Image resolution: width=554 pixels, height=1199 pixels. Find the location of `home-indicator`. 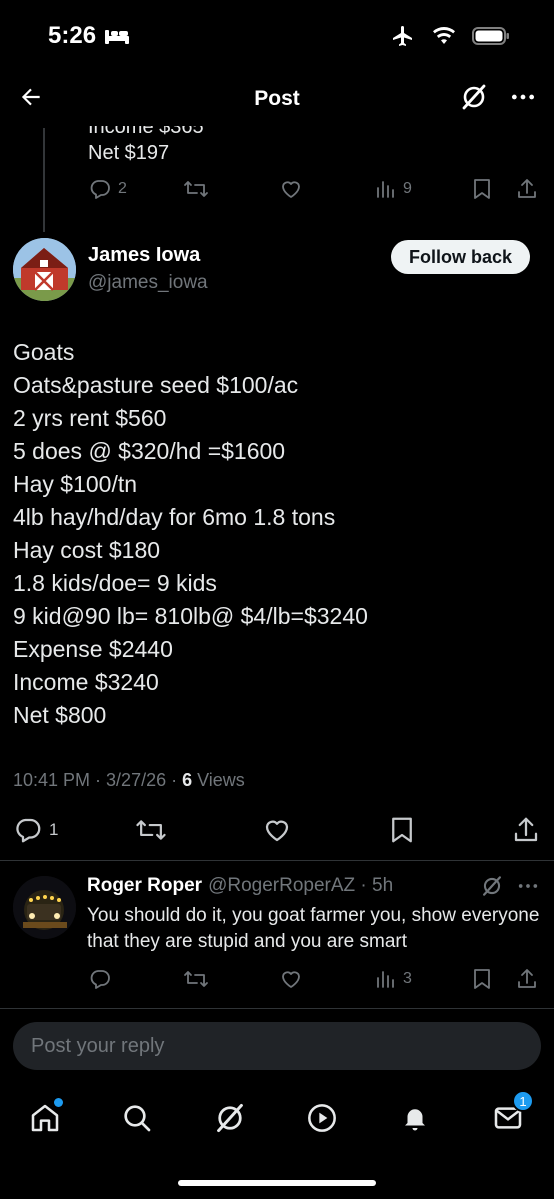

home-indicator is located at coordinates (277, 1183).